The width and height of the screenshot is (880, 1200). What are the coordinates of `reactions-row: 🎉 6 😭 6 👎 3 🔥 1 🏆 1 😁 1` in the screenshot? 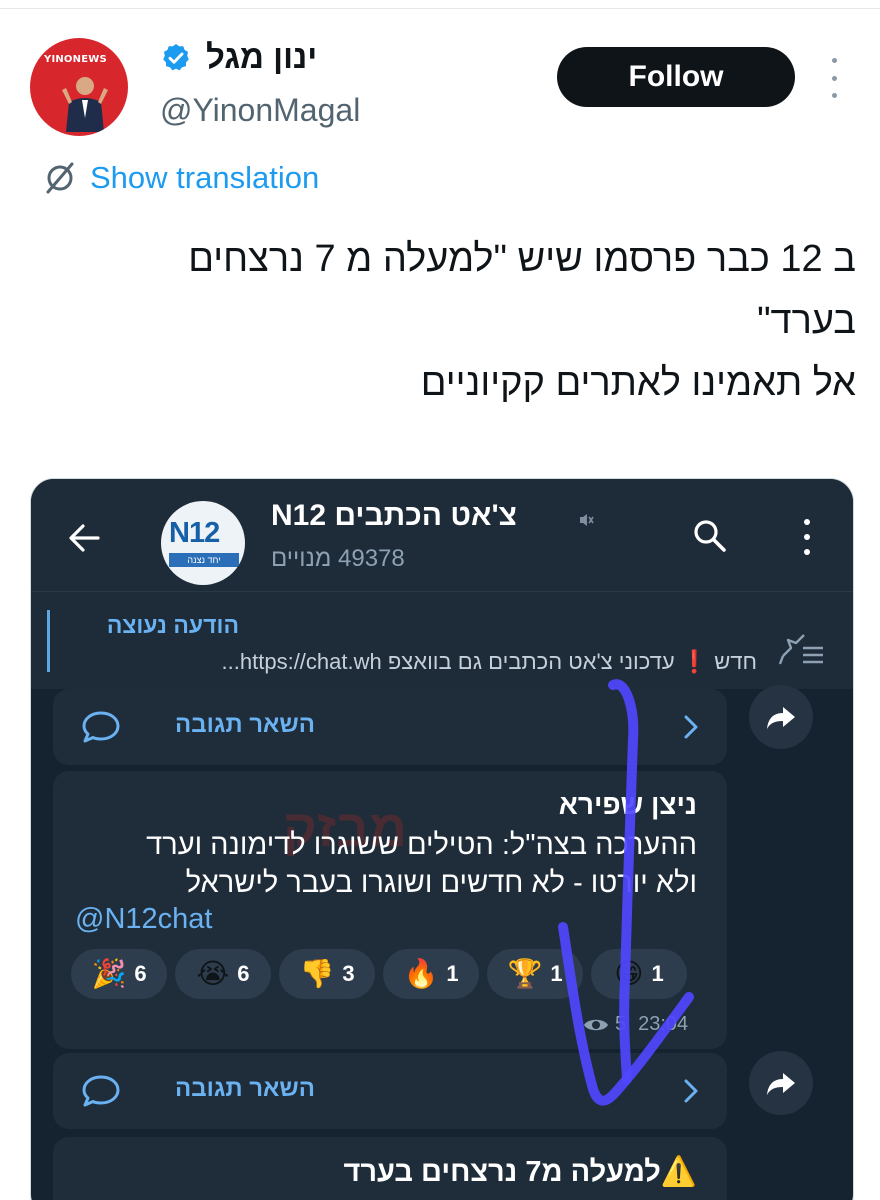 It's located at (391, 974).